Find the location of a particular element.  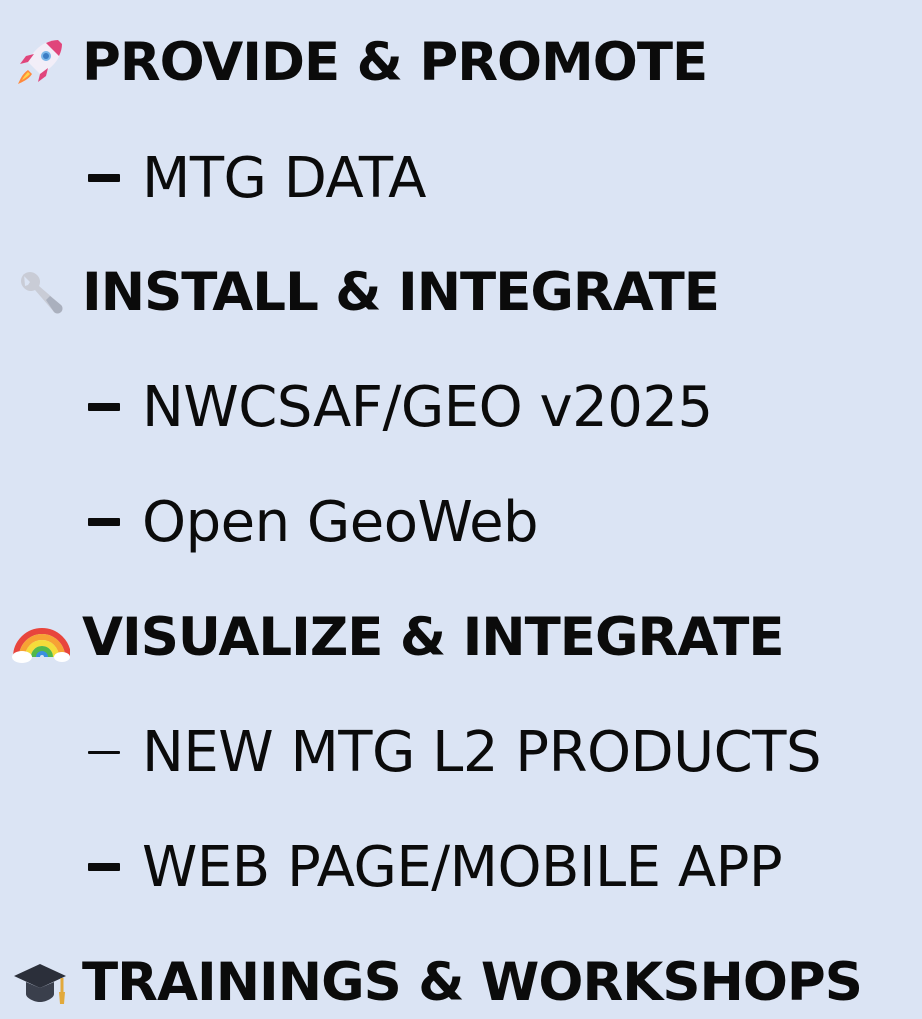

list-item: Open GeoWeb is located at coordinates (313, 522).